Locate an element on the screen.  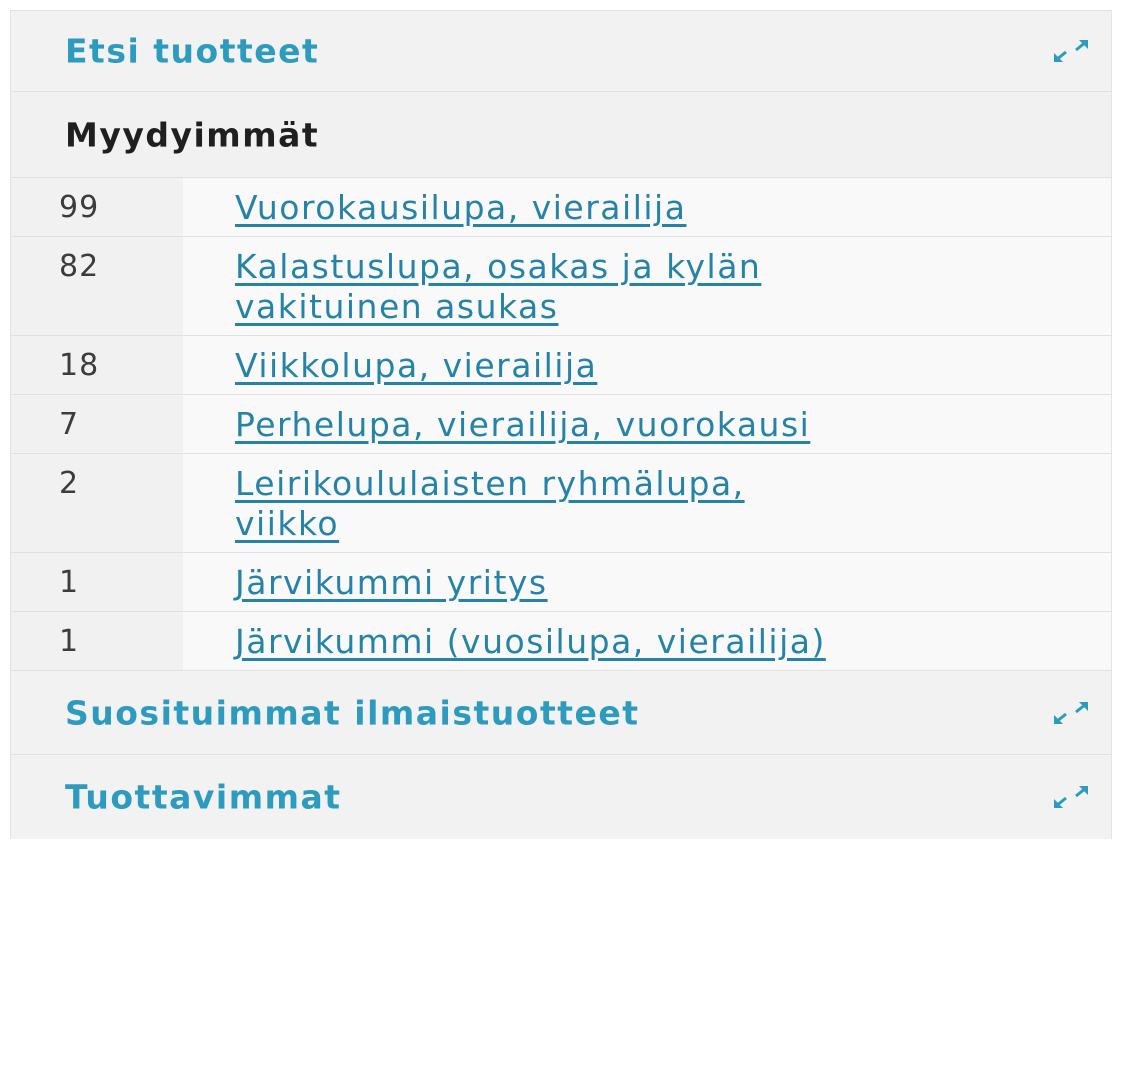
section-search-products: Etsi tuotteet is located at coordinates (561, 51).